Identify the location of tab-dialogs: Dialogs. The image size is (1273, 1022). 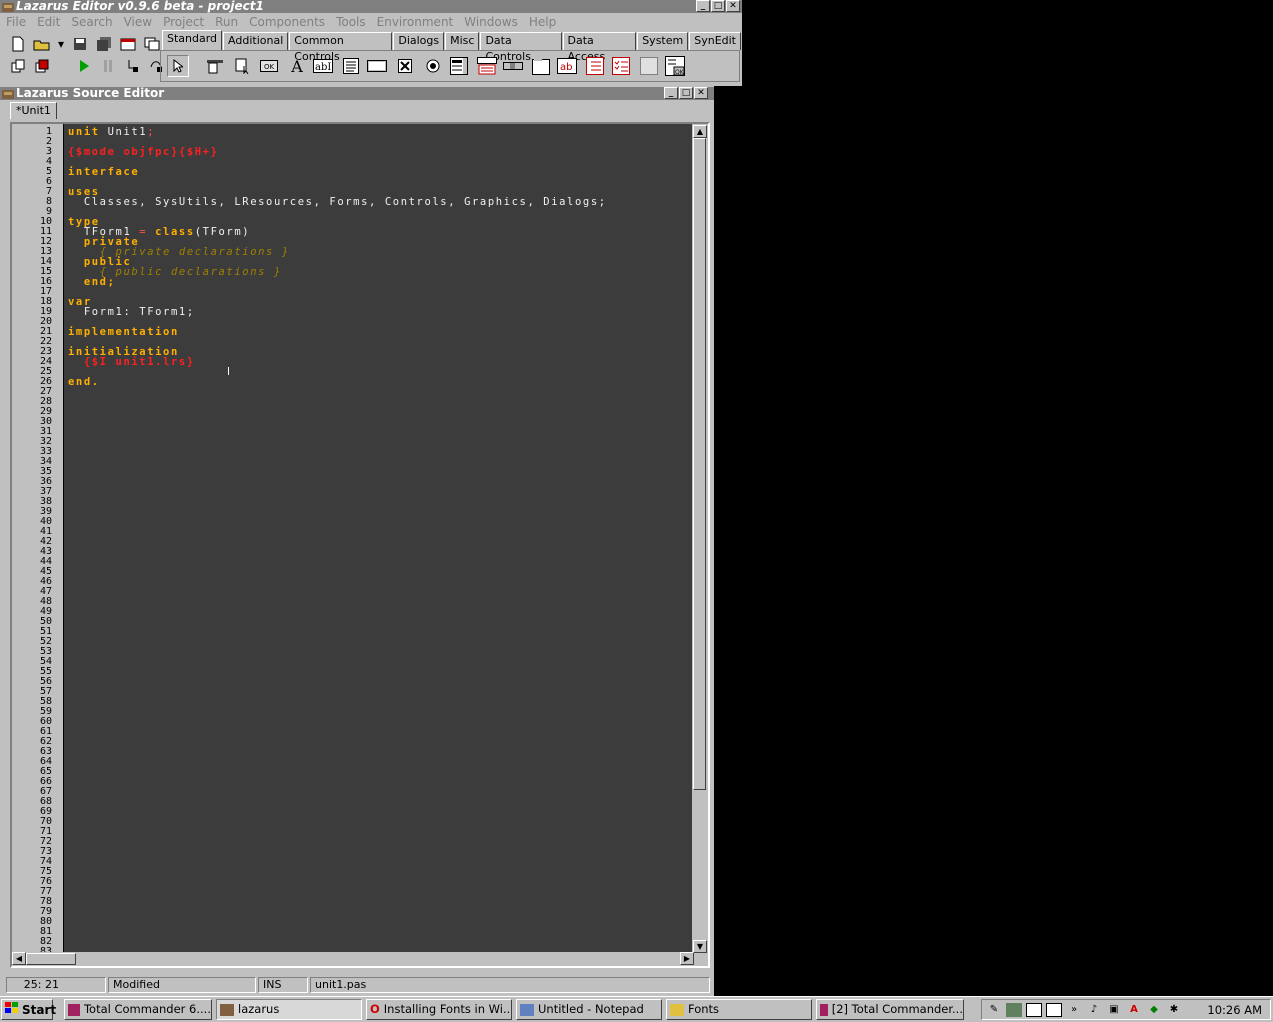
(419, 41).